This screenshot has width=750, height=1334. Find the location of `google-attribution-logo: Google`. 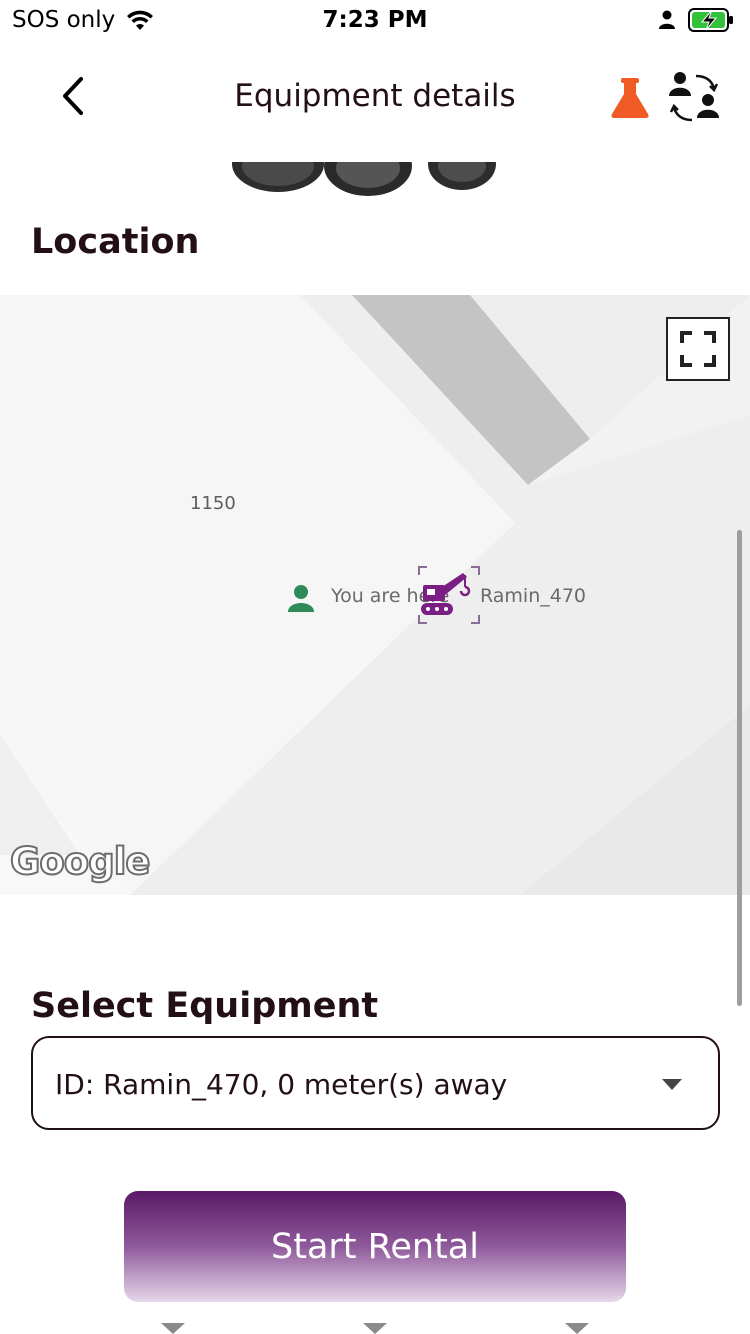

google-attribution-logo: Google is located at coordinates (80, 861).